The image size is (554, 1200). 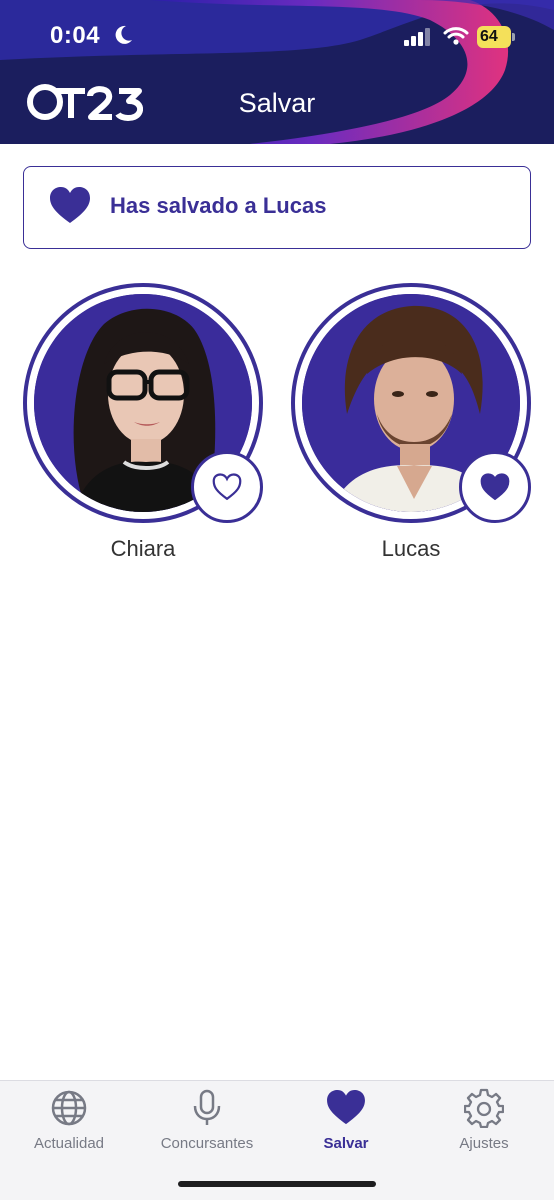 What do you see at coordinates (417, 37) in the screenshot?
I see `signal-icon` at bounding box center [417, 37].